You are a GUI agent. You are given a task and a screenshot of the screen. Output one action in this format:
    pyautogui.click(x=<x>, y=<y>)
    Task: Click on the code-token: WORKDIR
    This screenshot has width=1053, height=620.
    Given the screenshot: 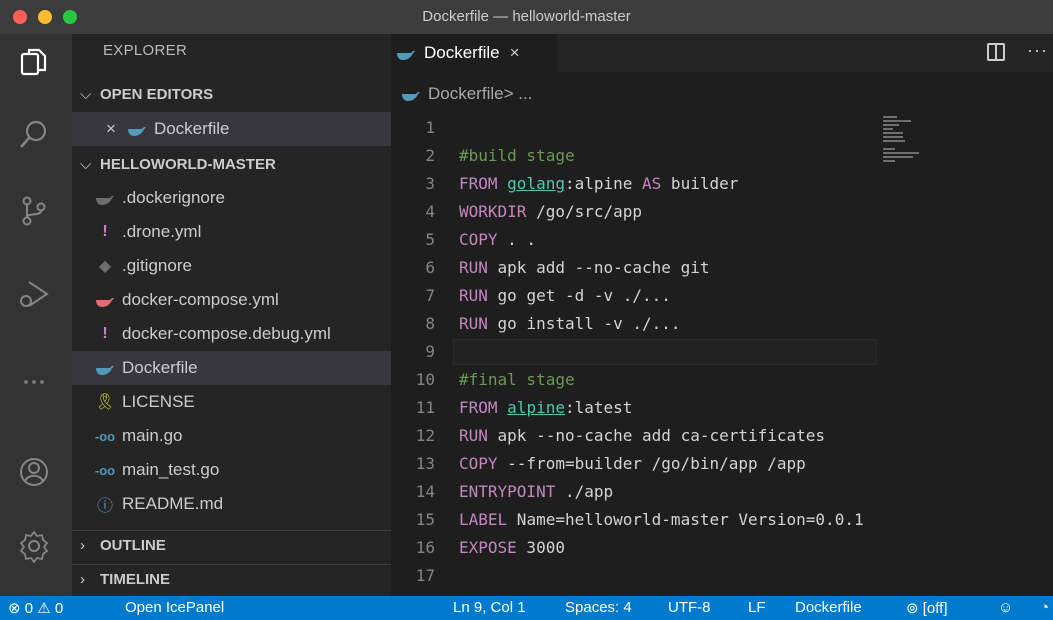 What is the action you would take?
    pyautogui.click(x=493, y=211)
    